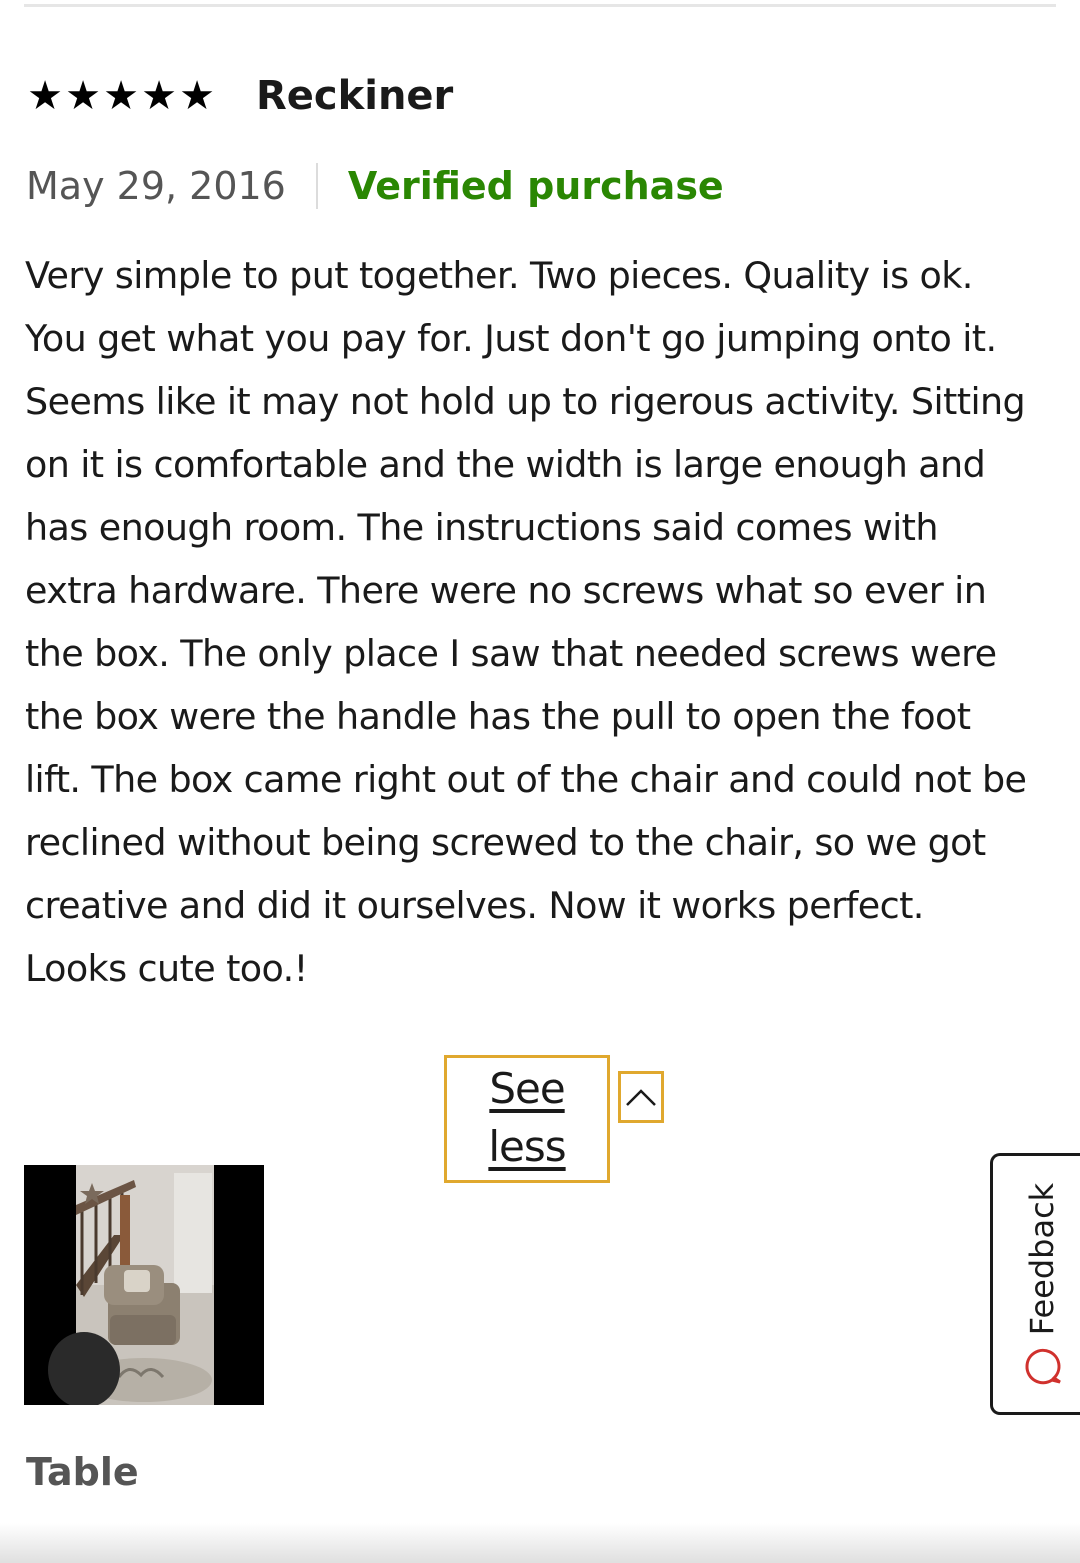 Image resolution: width=1080 pixels, height=1563 pixels. I want to click on see-less-control: See less, so click(554, 1119).